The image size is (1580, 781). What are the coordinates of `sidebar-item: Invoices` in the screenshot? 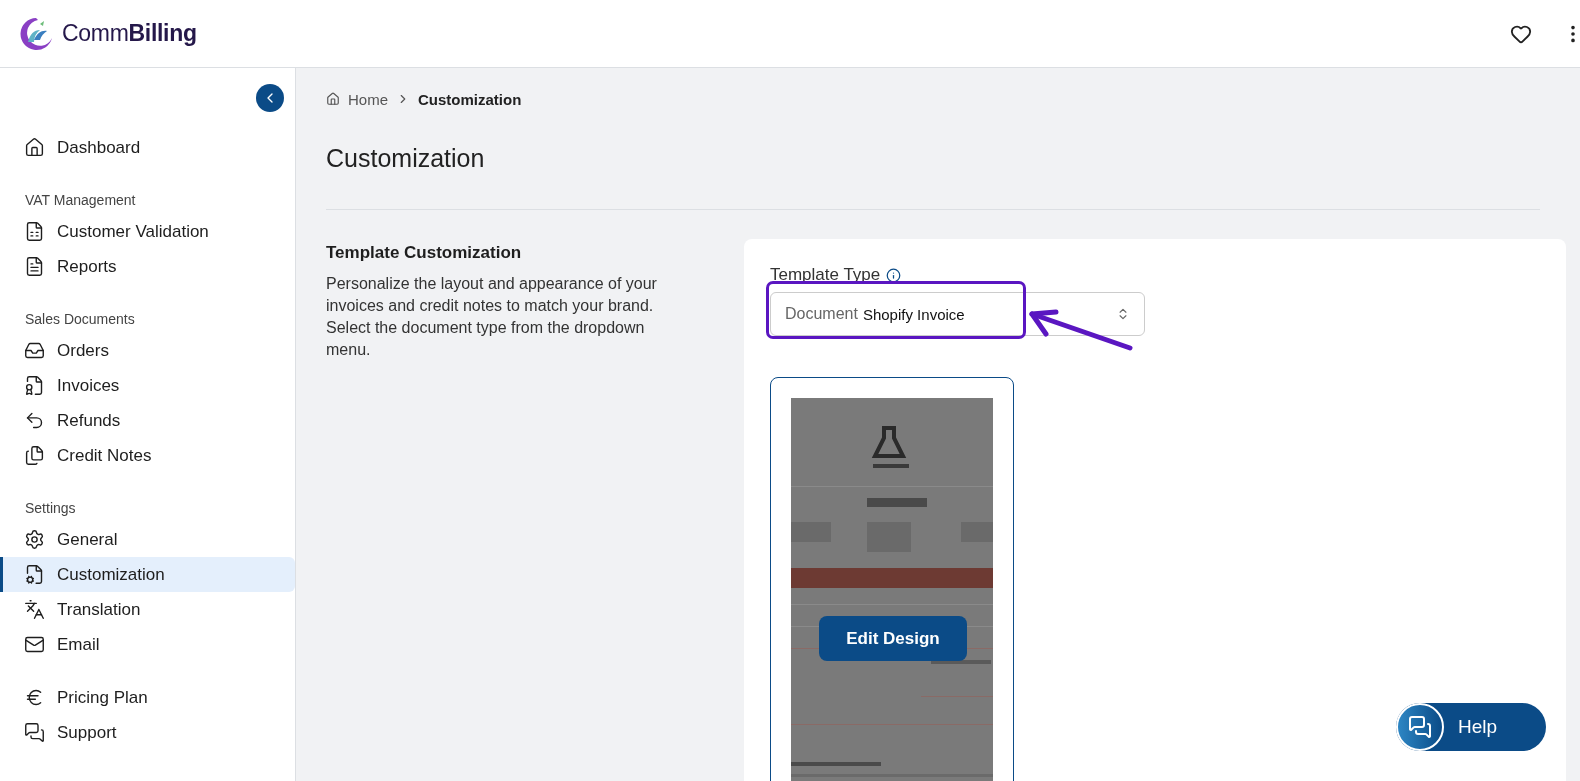 It's located at (147, 385).